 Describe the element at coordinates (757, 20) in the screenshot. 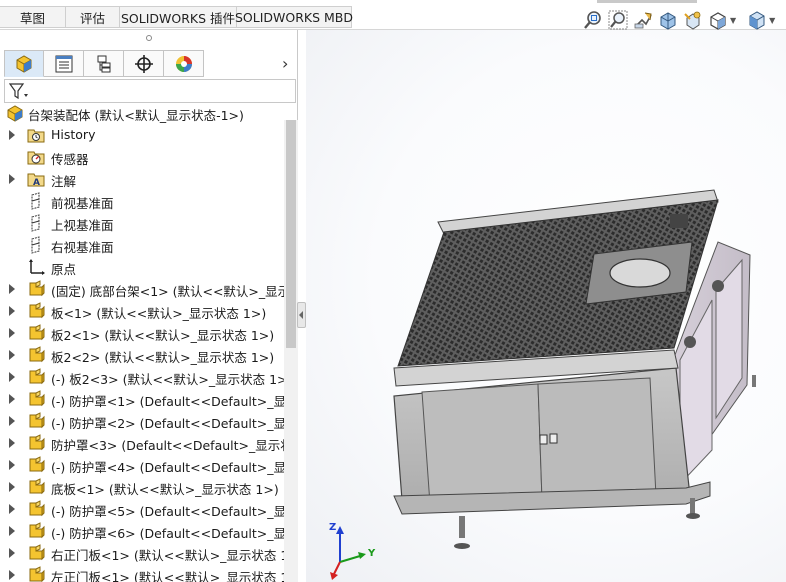

I see `view-cube-icon` at that location.